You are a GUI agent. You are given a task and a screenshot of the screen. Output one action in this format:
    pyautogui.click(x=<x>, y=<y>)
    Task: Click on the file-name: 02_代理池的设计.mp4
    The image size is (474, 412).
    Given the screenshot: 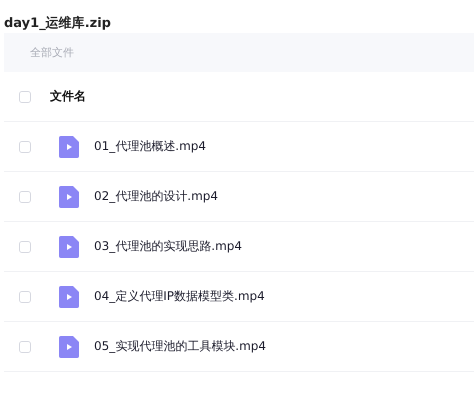 What is the action you would take?
    pyautogui.click(x=156, y=196)
    